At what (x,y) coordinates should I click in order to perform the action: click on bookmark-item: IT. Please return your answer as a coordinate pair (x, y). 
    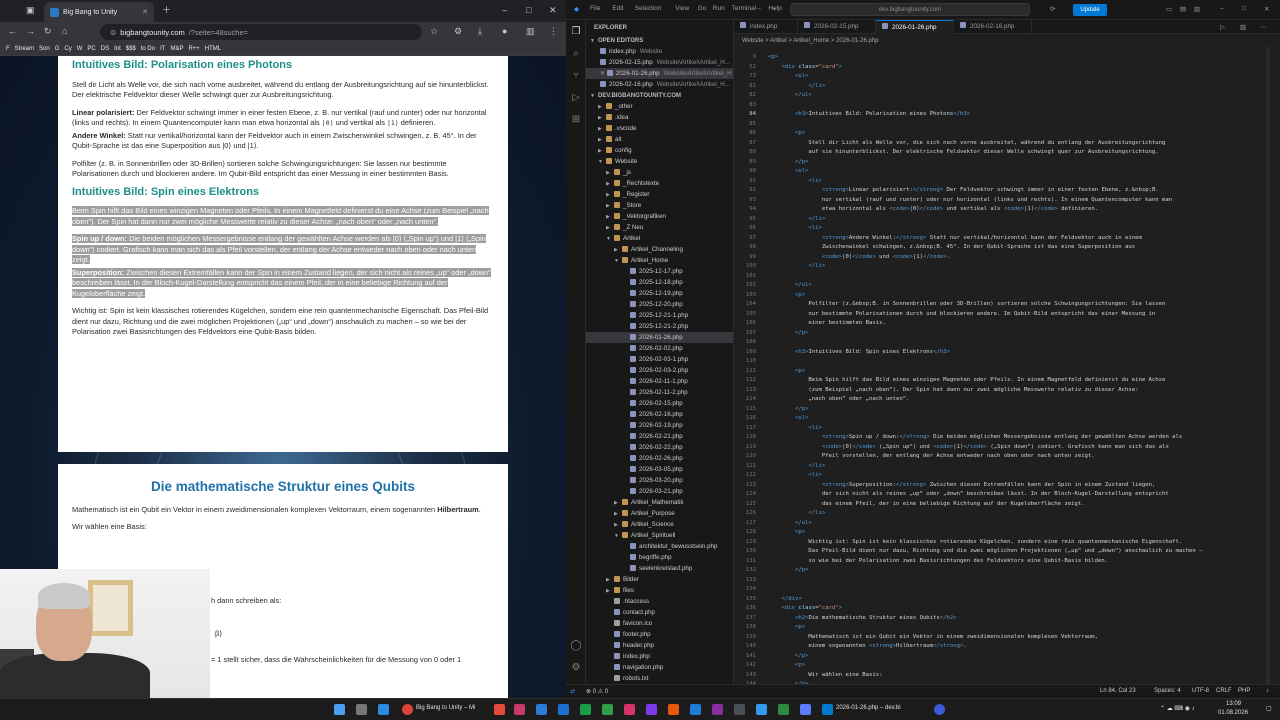
    Looking at the image, I should click on (162, 49).